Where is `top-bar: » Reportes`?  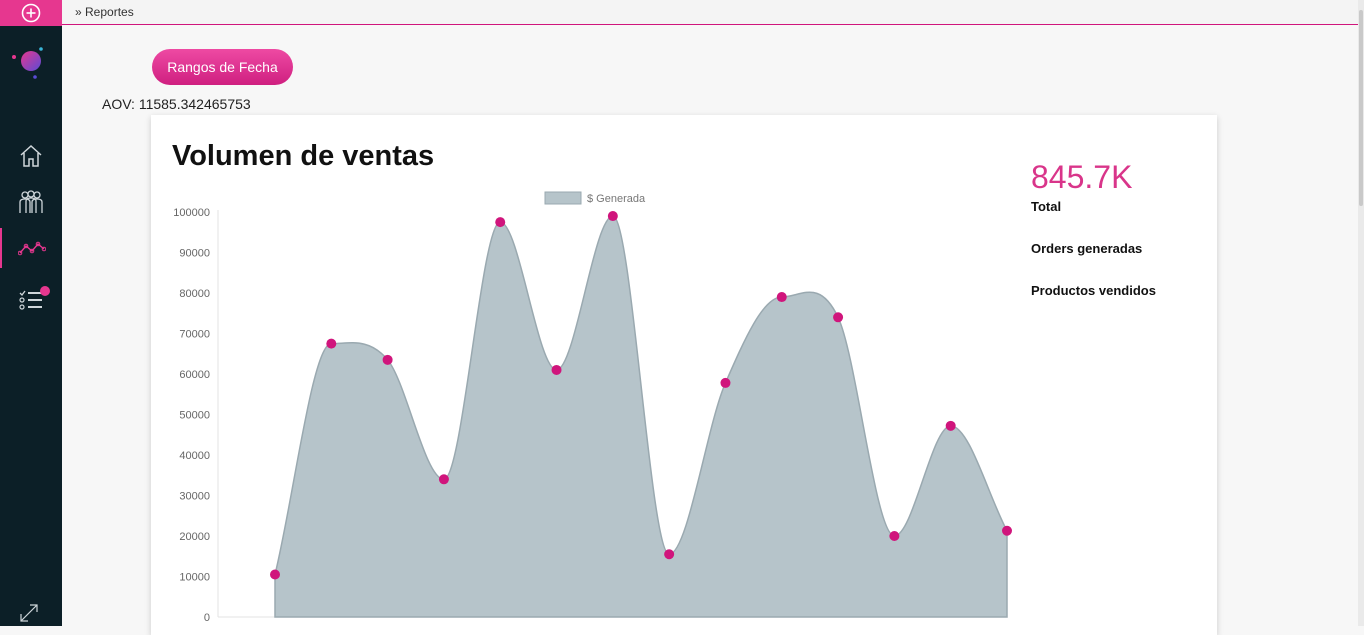
top-bar: » Reportes is located at coordinates (710, 12).